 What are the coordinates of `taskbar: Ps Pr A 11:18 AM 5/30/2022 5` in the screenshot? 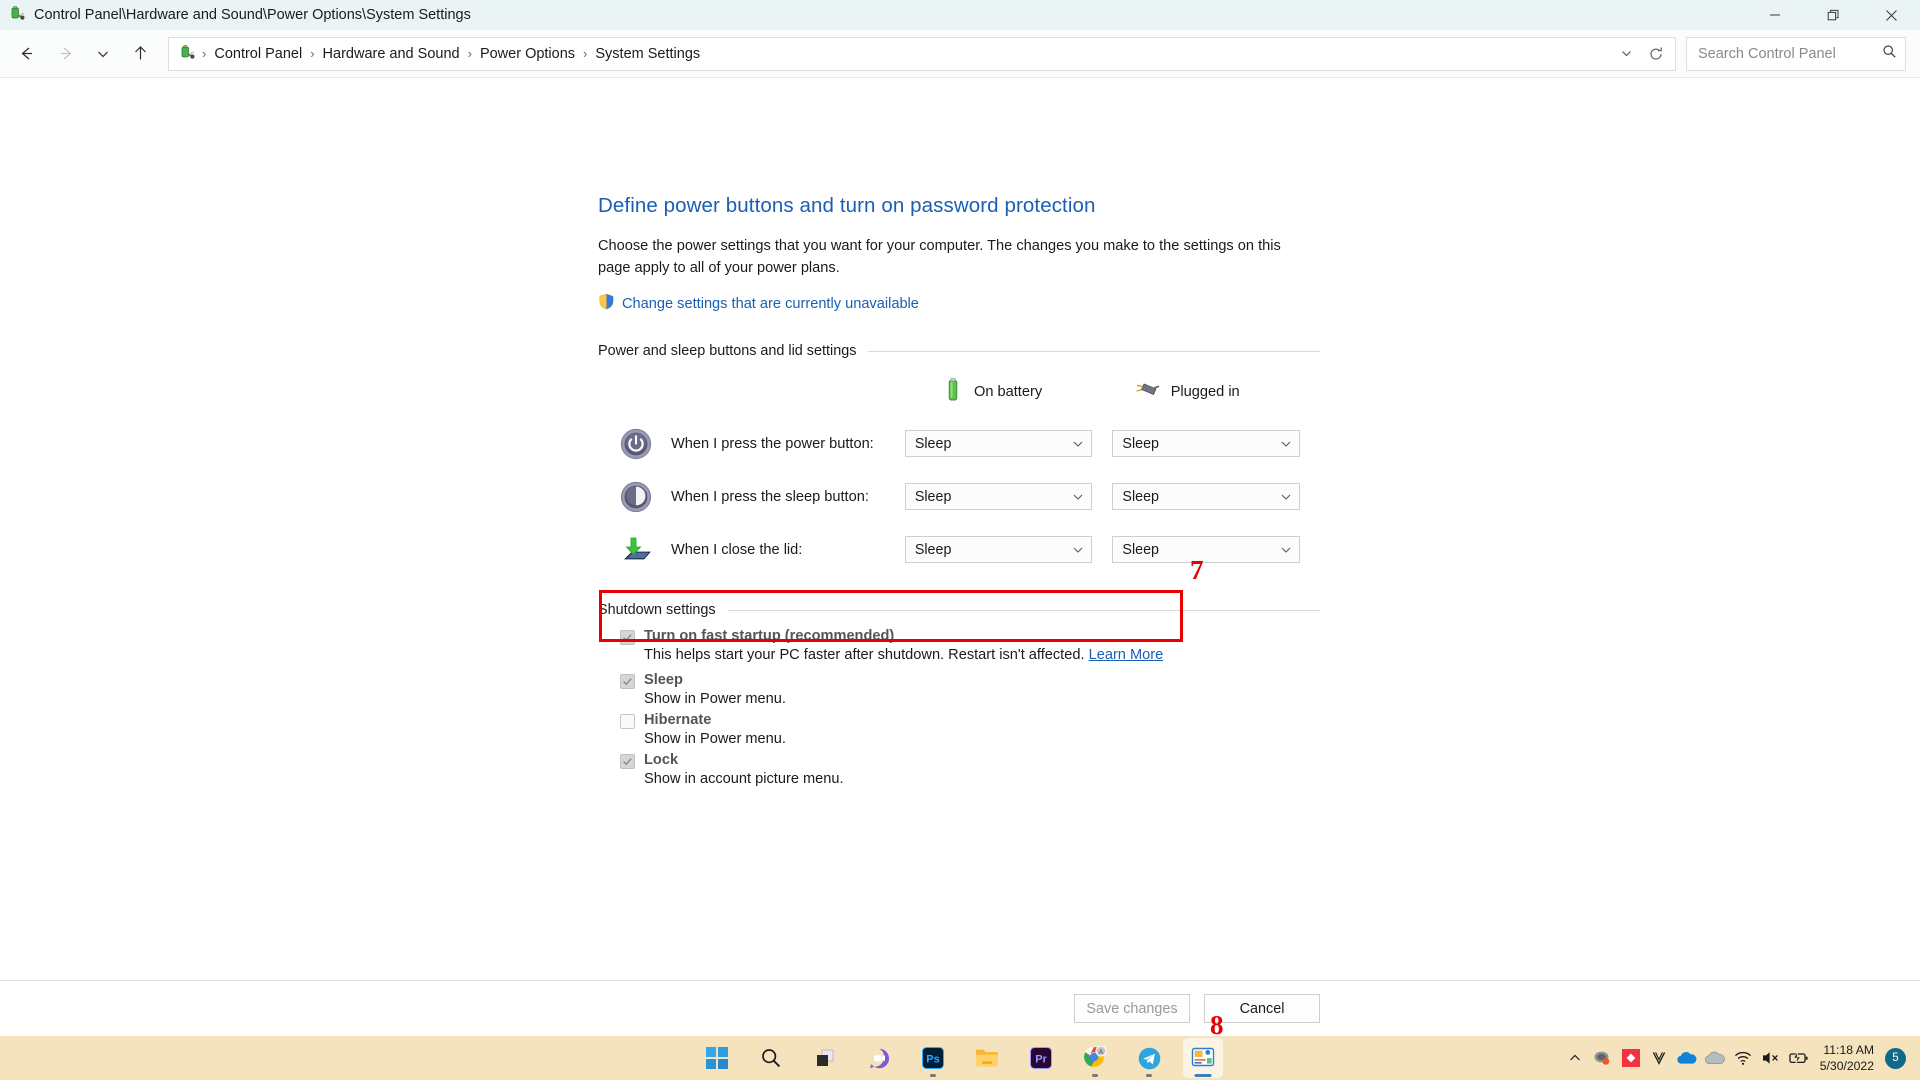 It's located at (960, 1058).